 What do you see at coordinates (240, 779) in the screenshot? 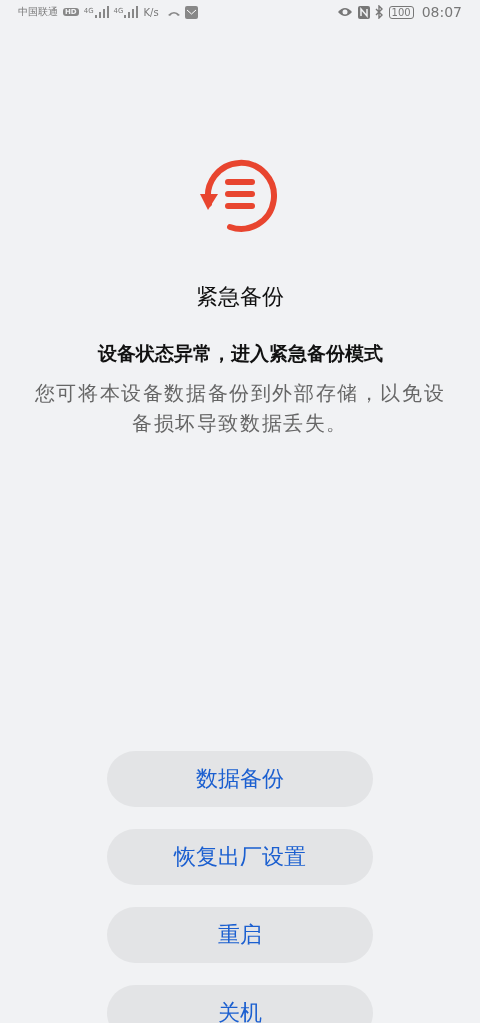
I see `action-button: 数据备份` at bounding box center [240, 779].